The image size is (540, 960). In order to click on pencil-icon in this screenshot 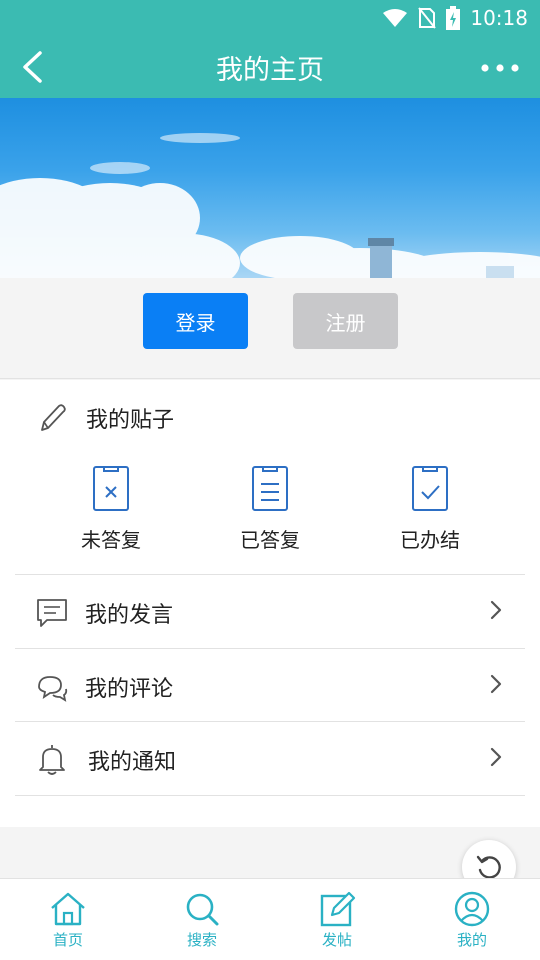, I will do `click(53, 417)`.